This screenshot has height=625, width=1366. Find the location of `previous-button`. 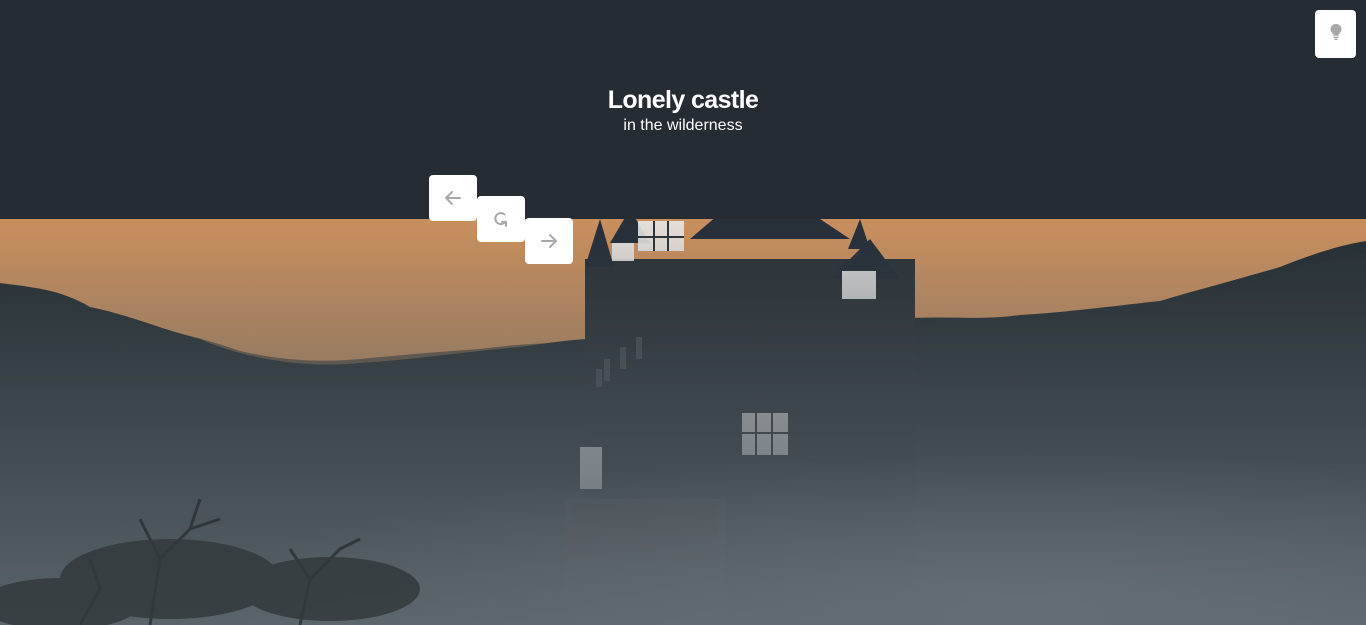

previous-button is located at coordinates (453, 198).